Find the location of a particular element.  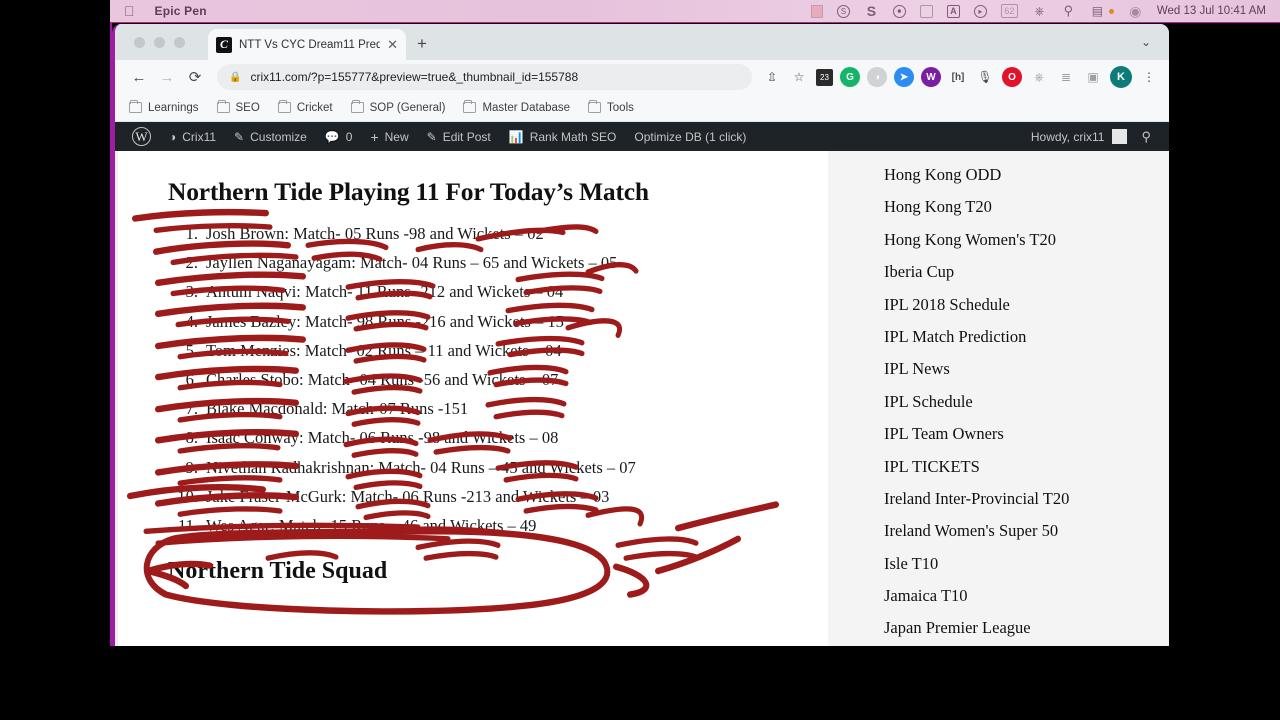

bookmark-star-icon: ☆ is located at coordinates (799, 77).